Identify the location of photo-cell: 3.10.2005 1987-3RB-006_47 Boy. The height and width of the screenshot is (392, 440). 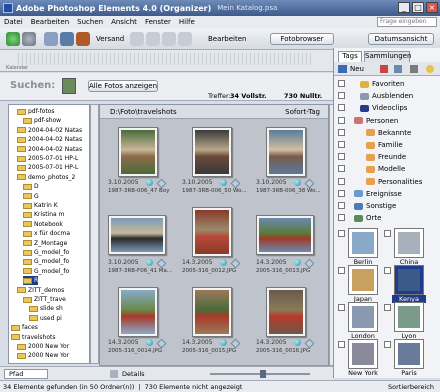
(138, 160).